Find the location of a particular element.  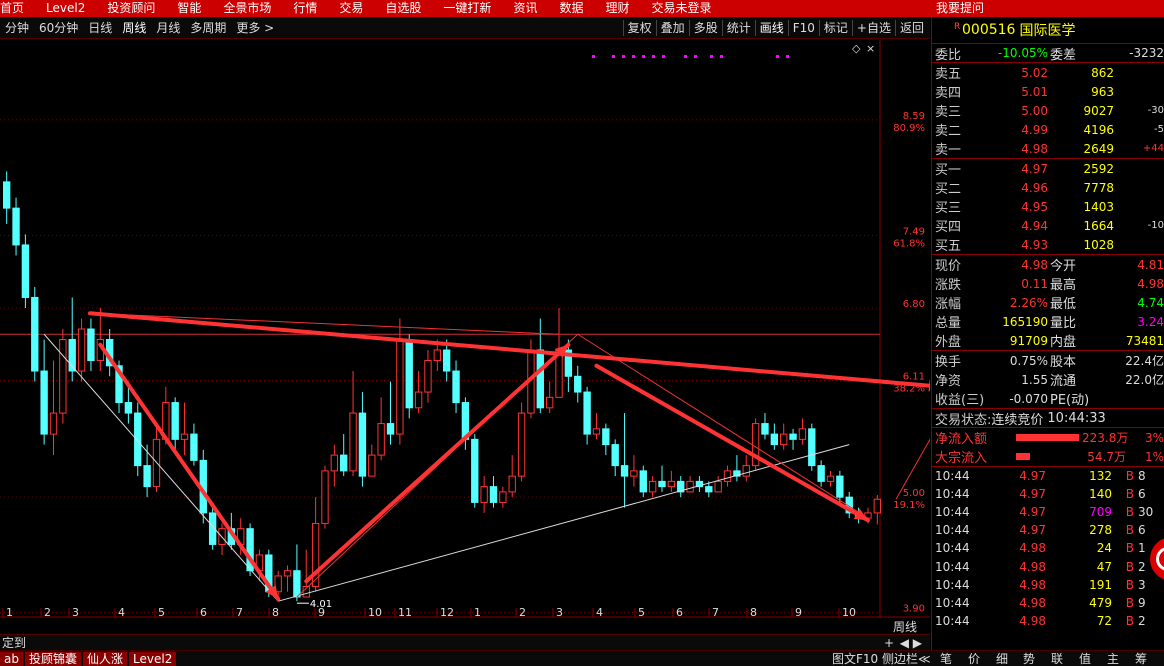

price-tick-label: 3.90 is located at coordinates (914, 609).